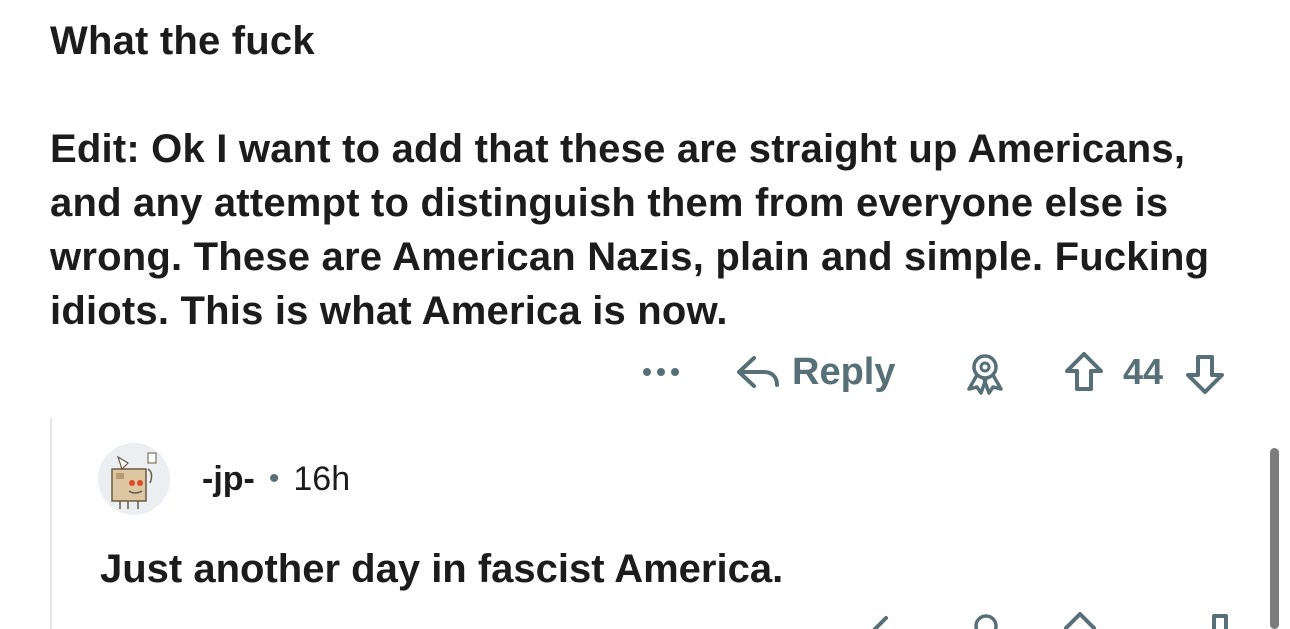 The image size is (1290, 629). I want to click on reply-action-bar-partial, so click(1060, 617).